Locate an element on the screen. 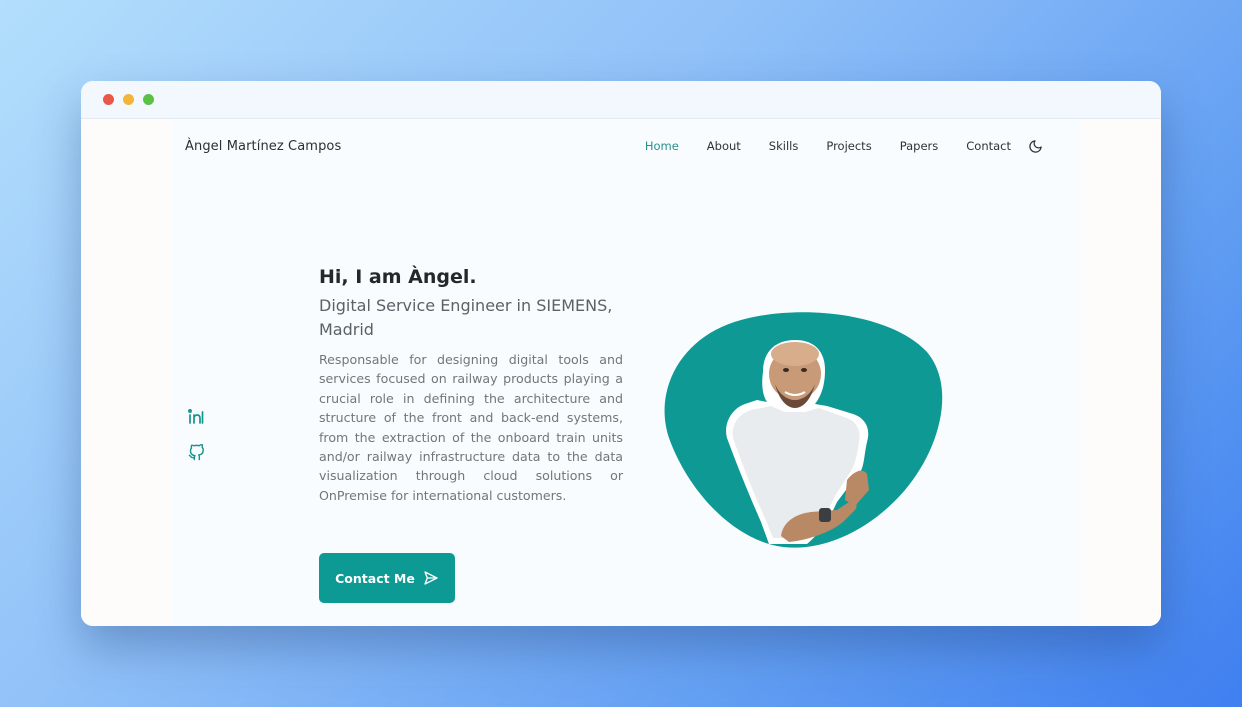  window-titlebar is located at coordinates (621, 100).